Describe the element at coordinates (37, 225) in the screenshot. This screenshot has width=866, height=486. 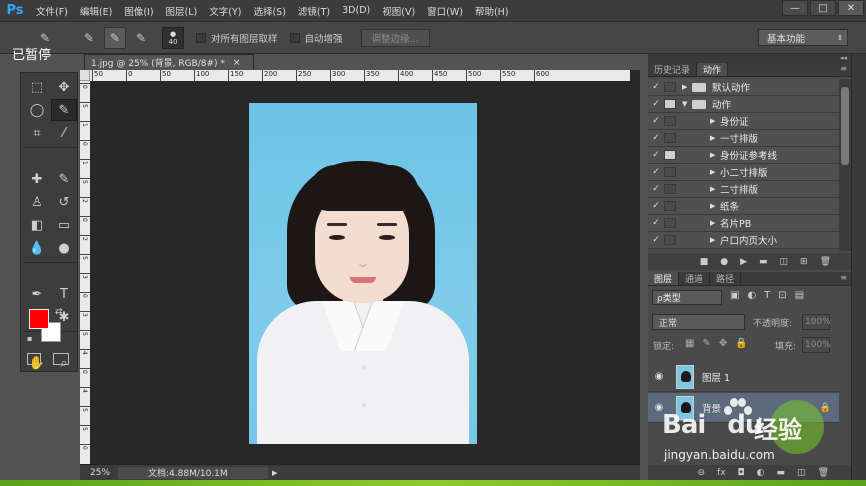
I see `eraser-tool-icon: ◧` at that location.